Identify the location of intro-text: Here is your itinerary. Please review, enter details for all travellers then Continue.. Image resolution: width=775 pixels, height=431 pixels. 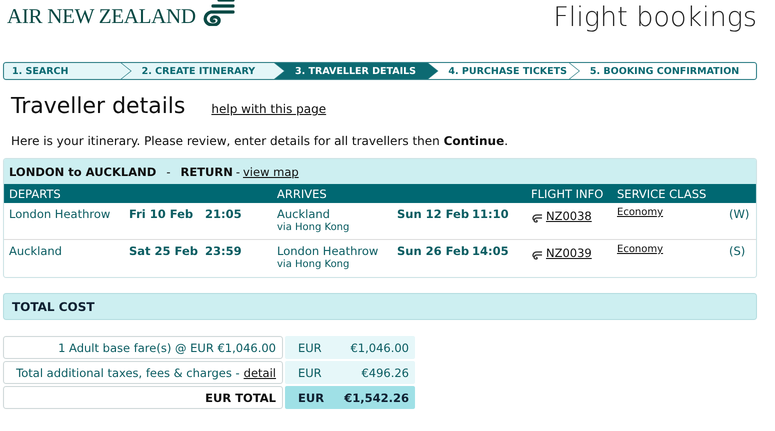
(260, 141).